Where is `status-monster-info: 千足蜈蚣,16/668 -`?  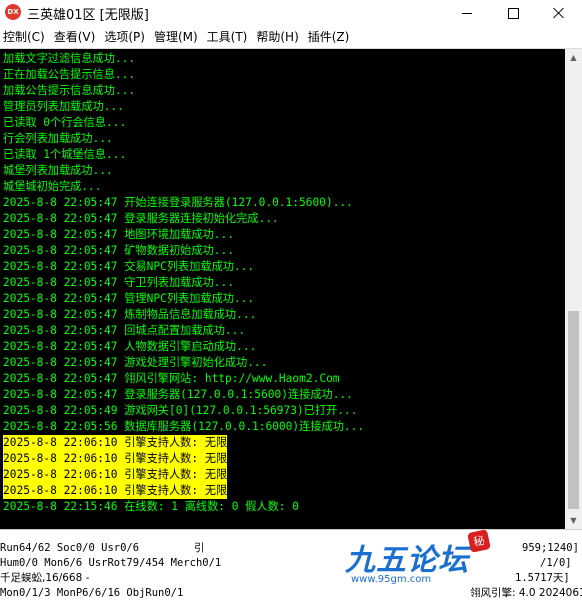 status-monster-info: 千足蜈蚣,16/668 - is located at coordinates (45, 578).